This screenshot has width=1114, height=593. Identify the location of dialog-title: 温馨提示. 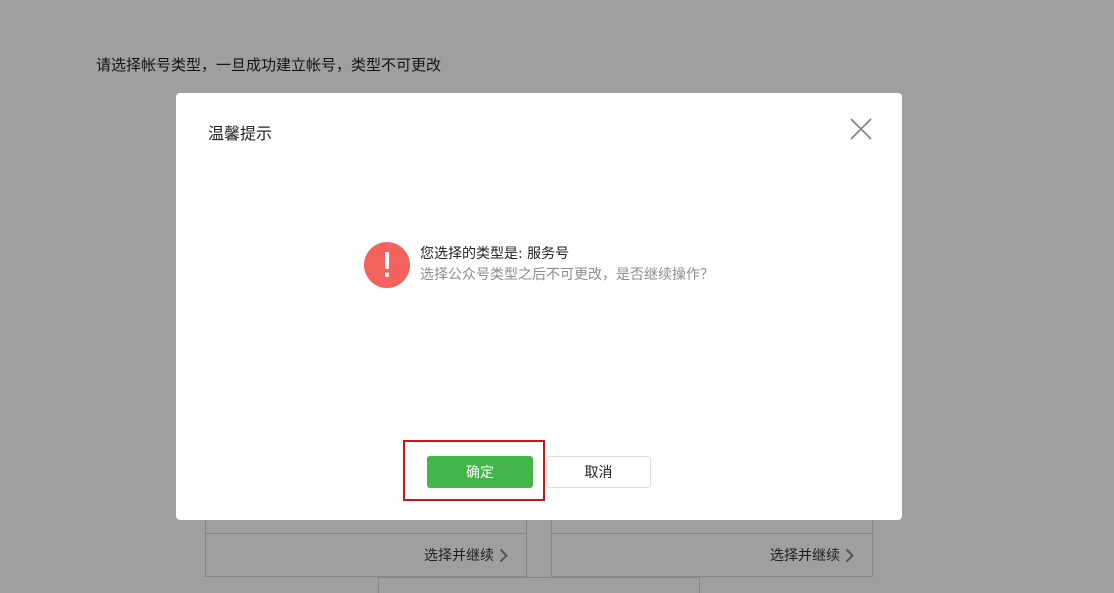
(240, 133).